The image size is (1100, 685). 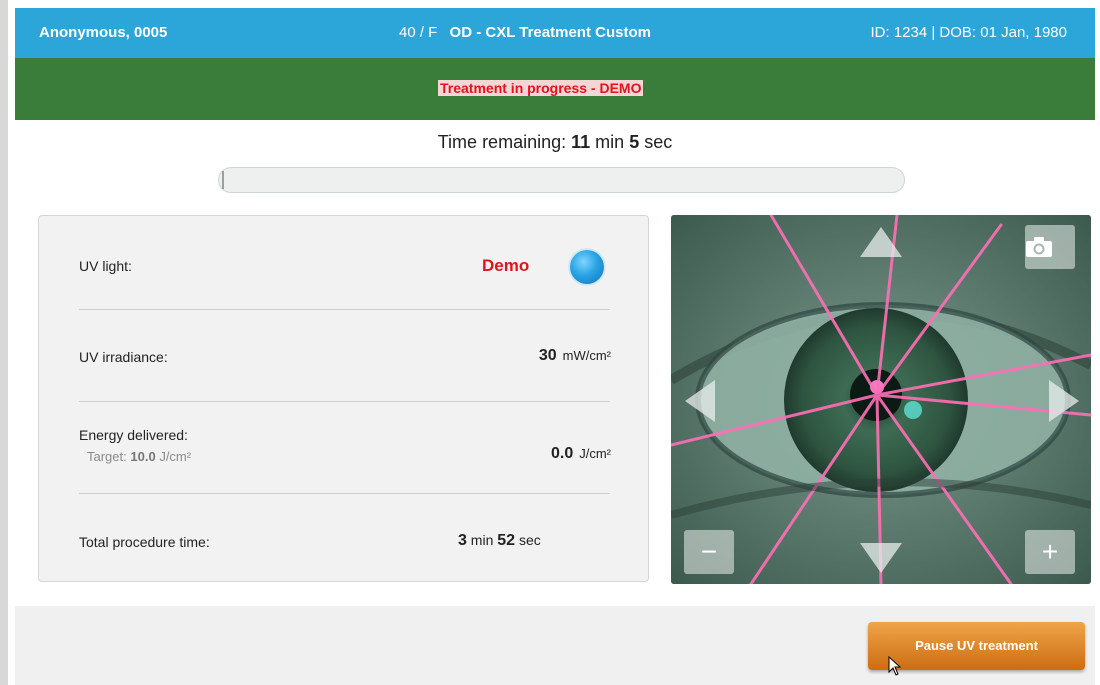 What do you see at coordinates (1039, 247) in the screenshot?
I see `camera-icon` at bounding box center [1039, 247].